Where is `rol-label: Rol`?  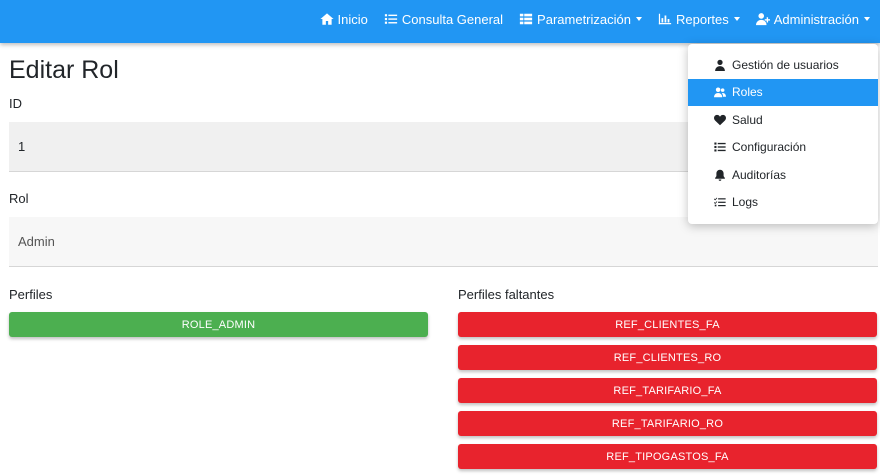 rol-label: Rol is located at coordinates (19, 198).